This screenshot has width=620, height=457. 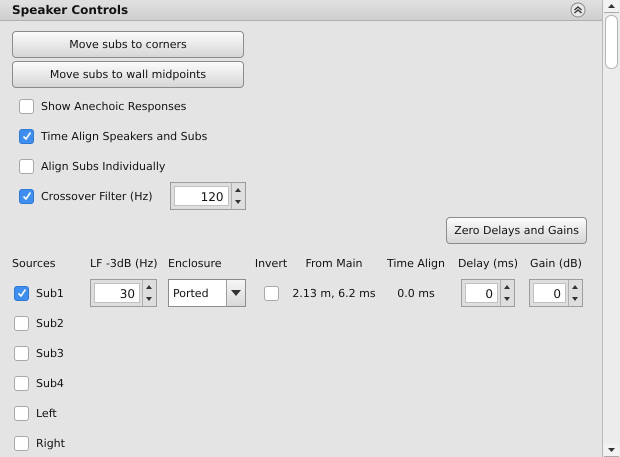 I want to click on column-header: Delay (ms), so click(x=488, y=263).